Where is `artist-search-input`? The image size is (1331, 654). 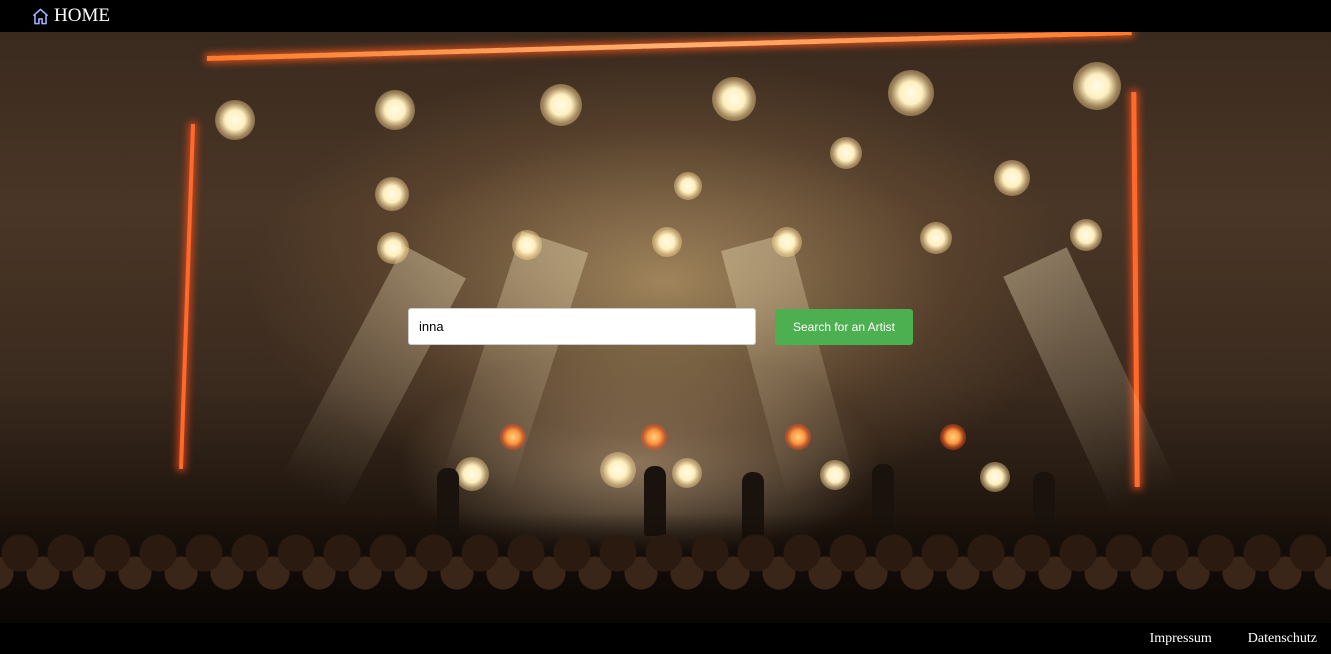
artist-search-input is located at coordinates (582, 326).